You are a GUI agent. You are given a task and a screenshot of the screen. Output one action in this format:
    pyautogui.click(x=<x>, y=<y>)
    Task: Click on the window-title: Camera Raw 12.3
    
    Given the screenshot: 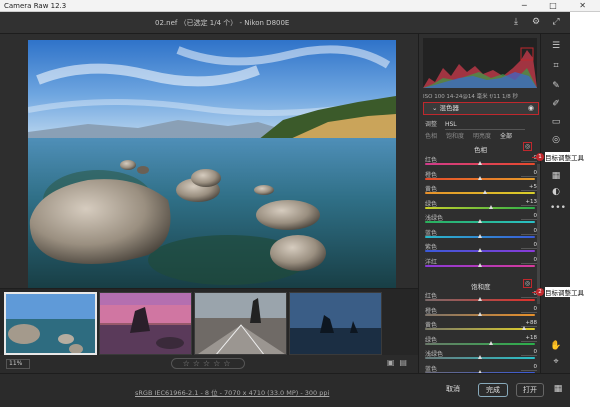 What is the action you would take?
    pyautogui.click(x=35, y=6)
    